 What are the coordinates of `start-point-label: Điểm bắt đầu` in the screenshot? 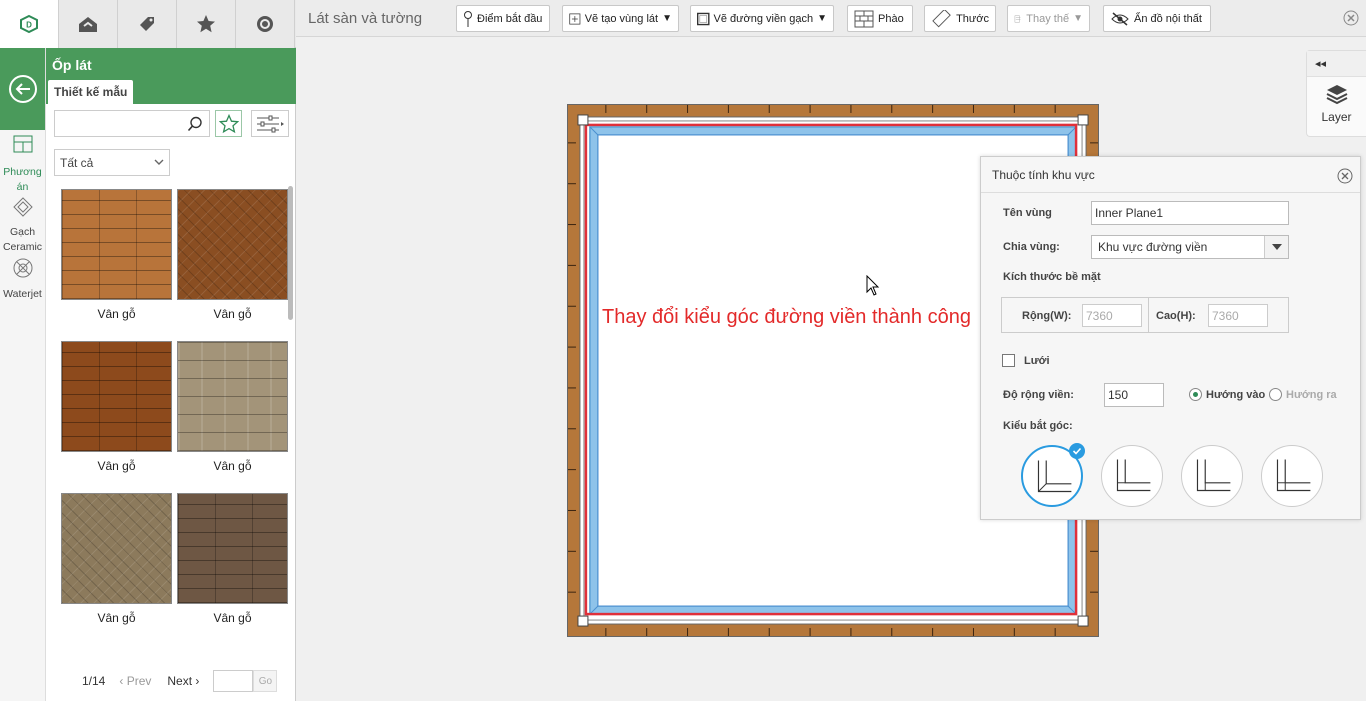 It's located at (510, 18).